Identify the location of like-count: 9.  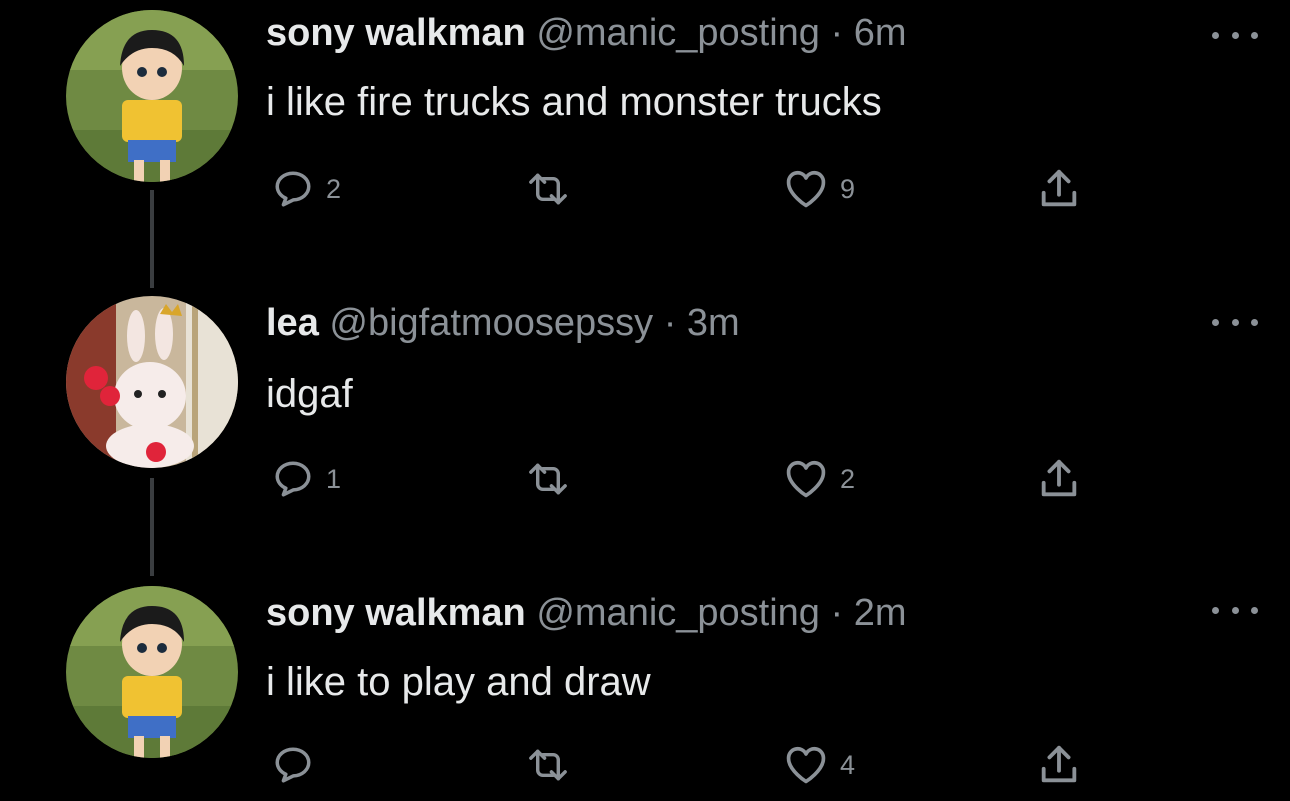
(848, 188).